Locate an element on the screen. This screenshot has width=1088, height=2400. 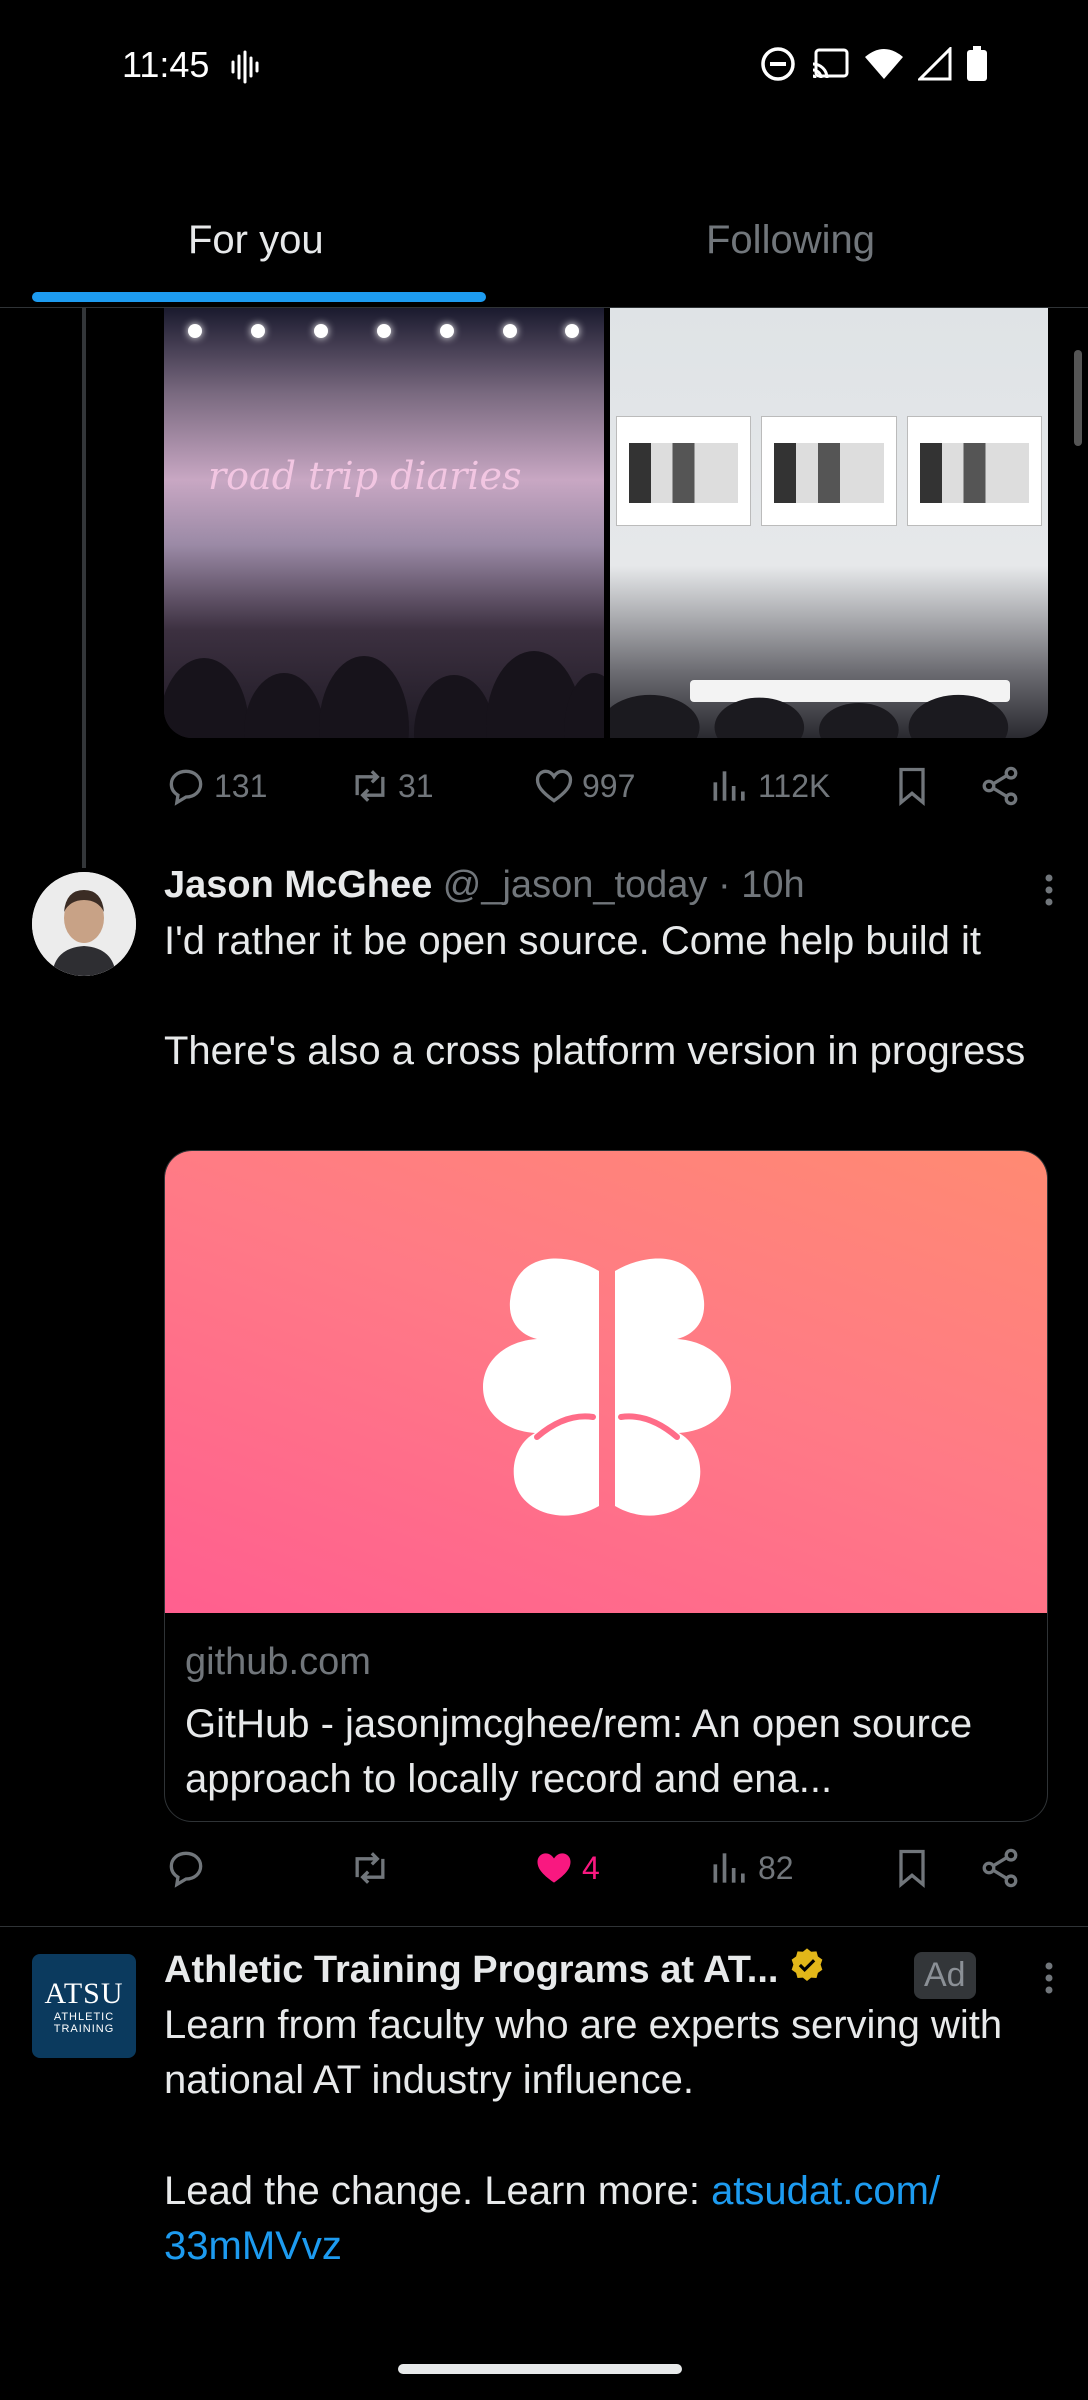
dnd-icon is located at coordinates (778, 66).